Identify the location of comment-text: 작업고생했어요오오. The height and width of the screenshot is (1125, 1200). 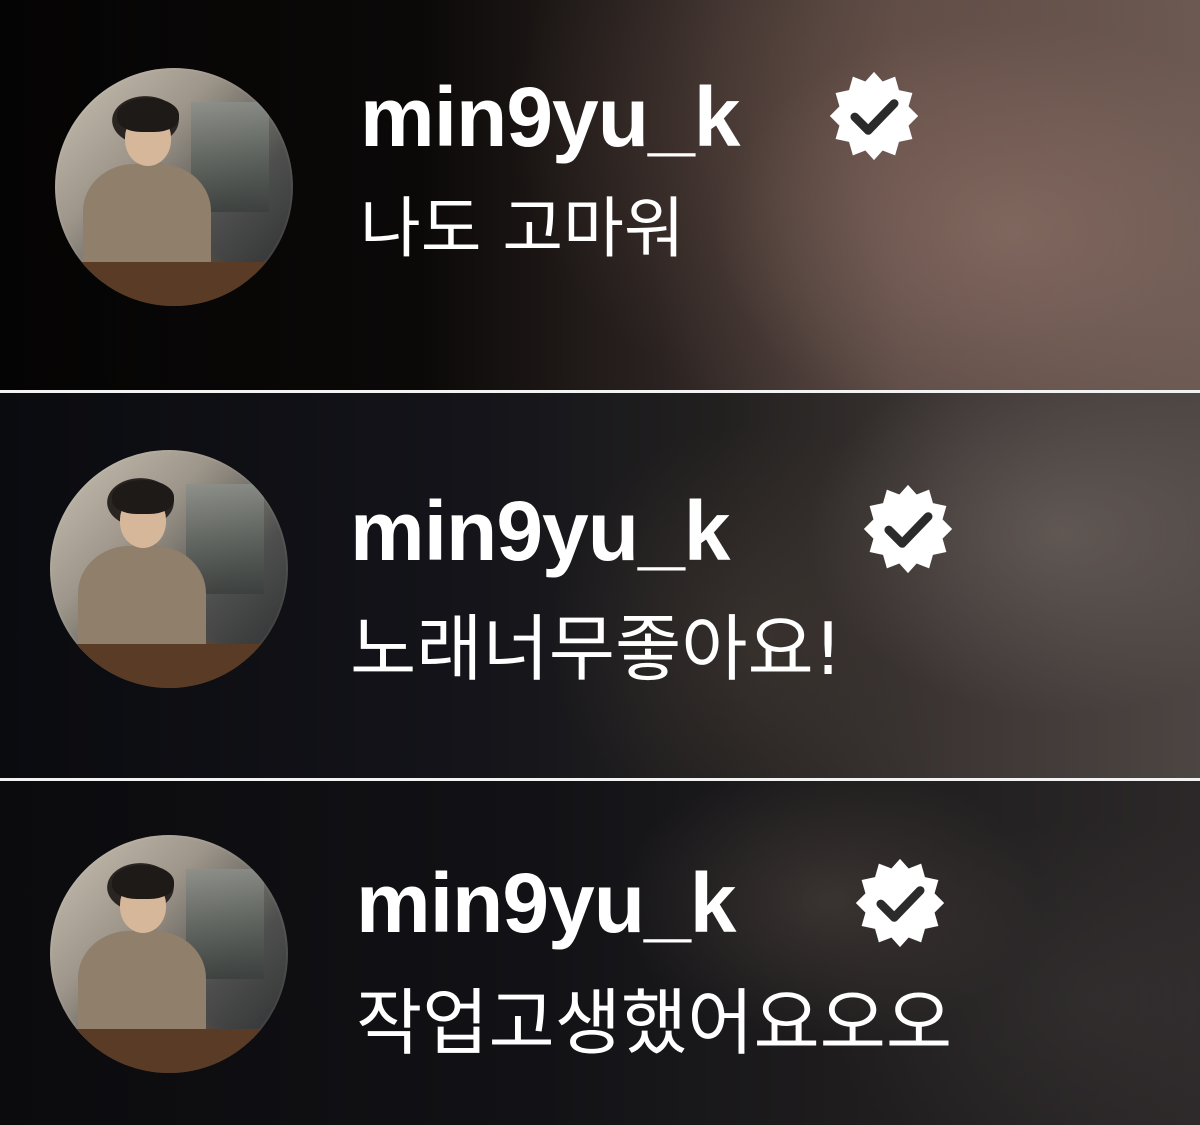
(654, 1023).